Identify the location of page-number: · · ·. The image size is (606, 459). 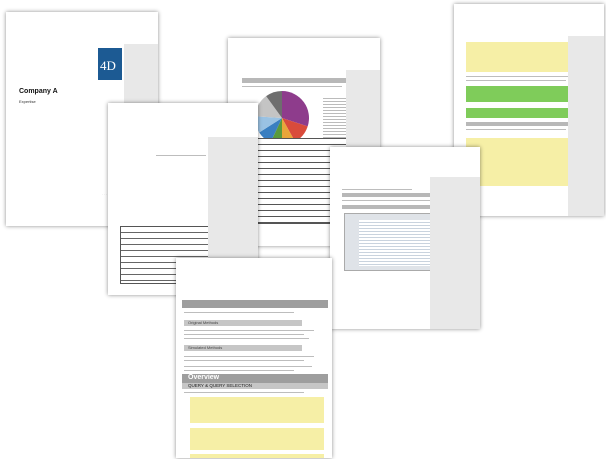
(104, 194).